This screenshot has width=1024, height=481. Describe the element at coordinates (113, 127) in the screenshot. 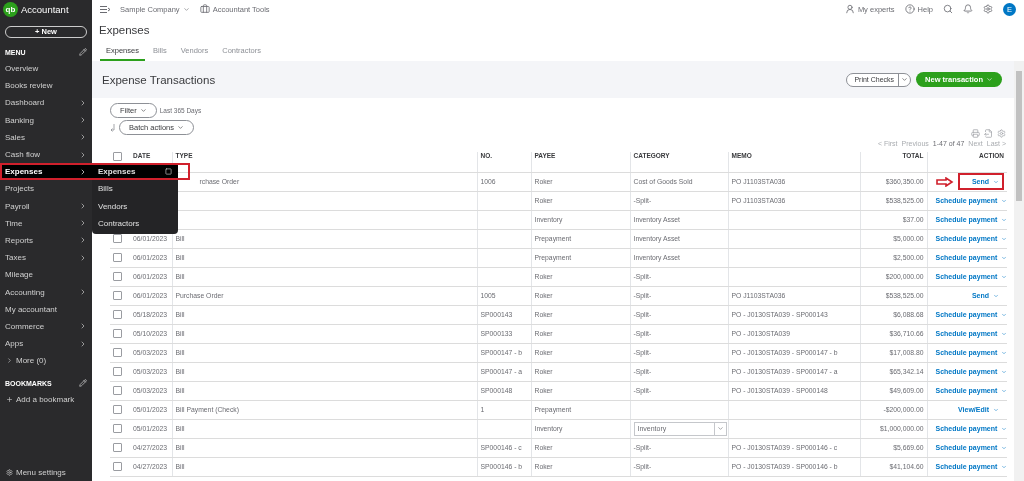

I see `return-arrow-icon` at that location.